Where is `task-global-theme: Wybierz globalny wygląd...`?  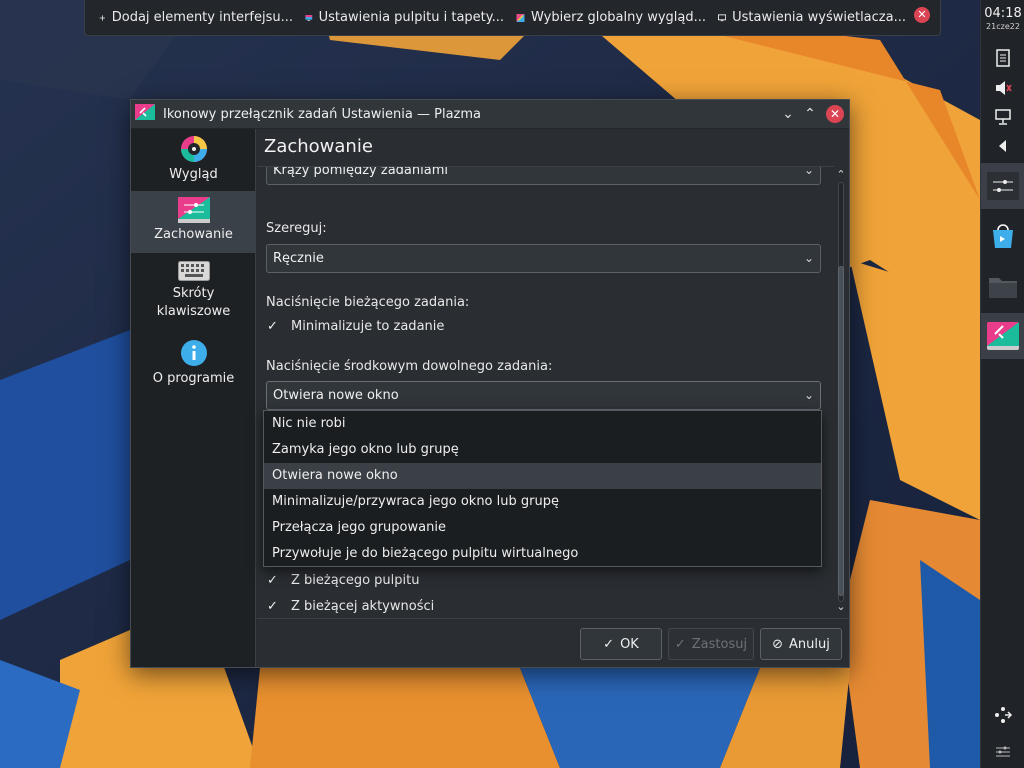
task-global-theme: Wybierz globalny wygląd... is located at coordinates (611, 18).